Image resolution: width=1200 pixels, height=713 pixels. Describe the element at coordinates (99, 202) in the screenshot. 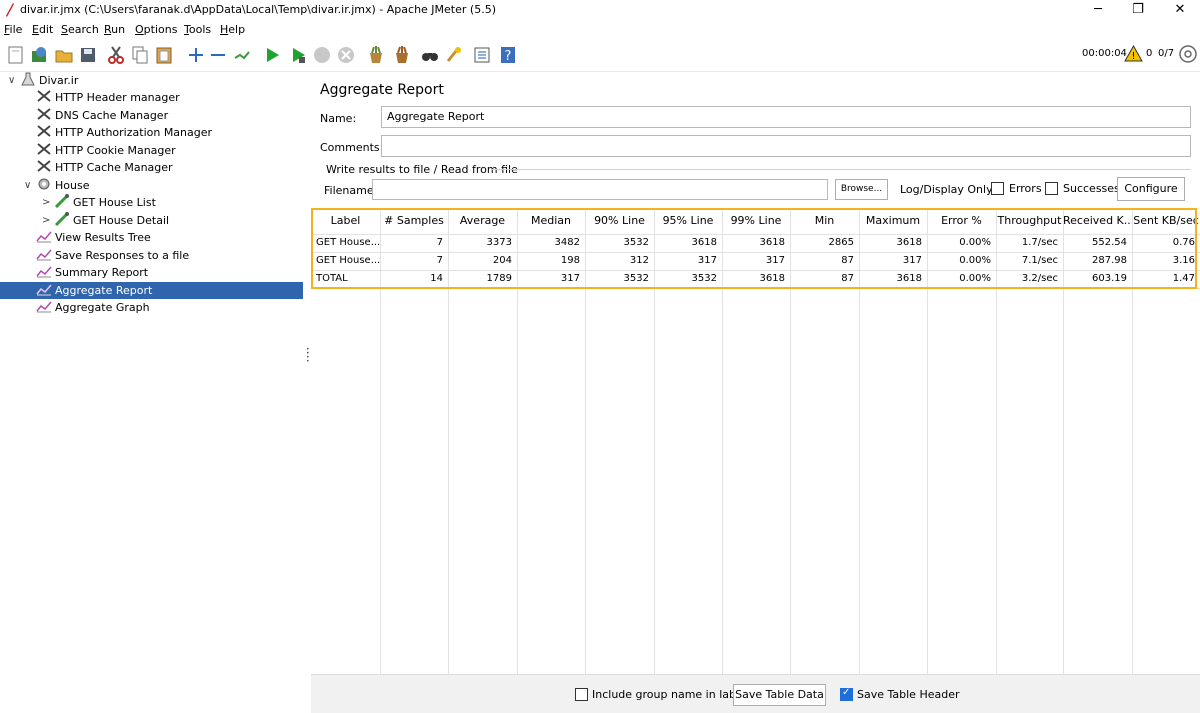

I see `tree-item-get-house-list: > GET House List` at that location.